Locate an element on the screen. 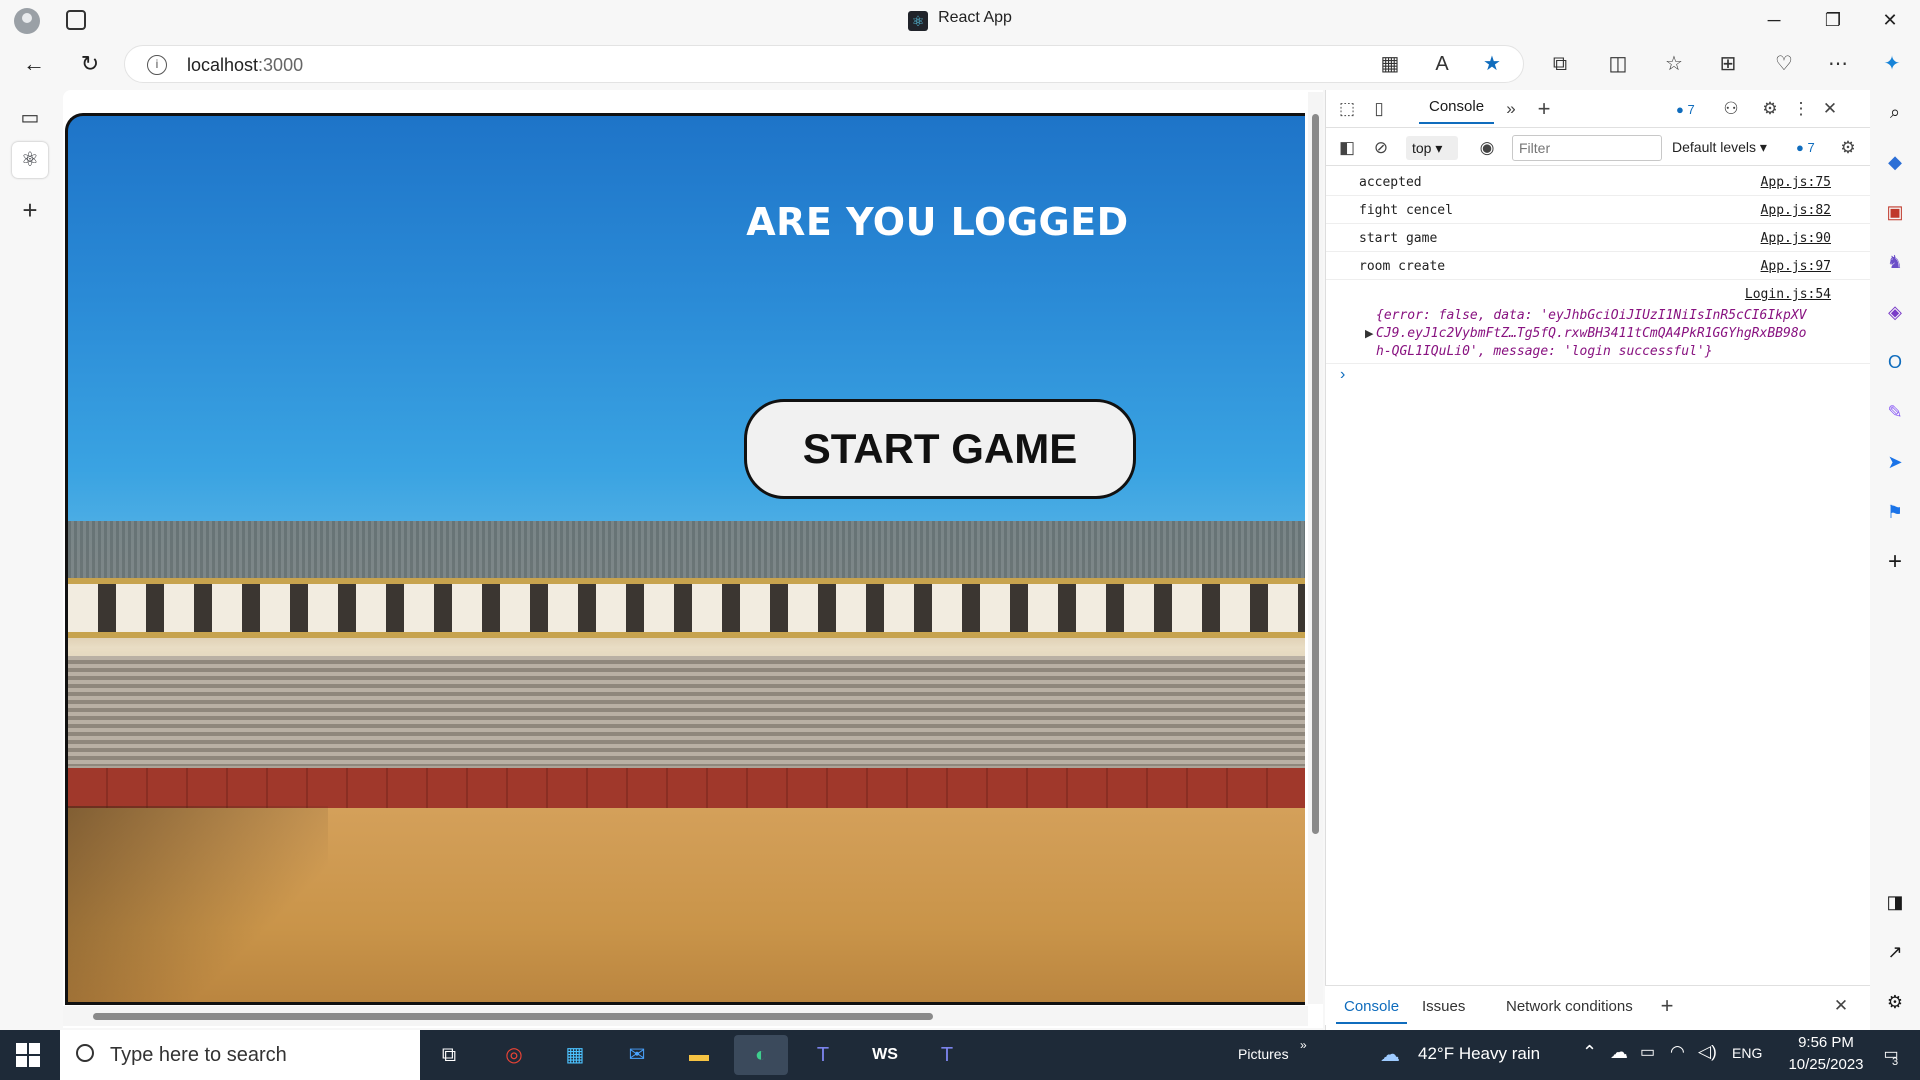 The width and height of the screenshot is (1920, 1080). issues-badge: ● 7 is located at coordinates (1685, 109).